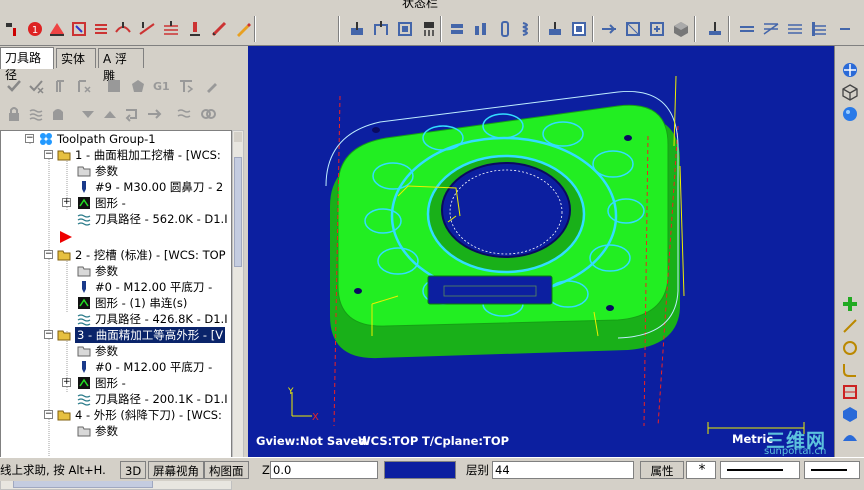 The image size is (864, 490). I want to click on toggle-post-icon, so click(58, 114).